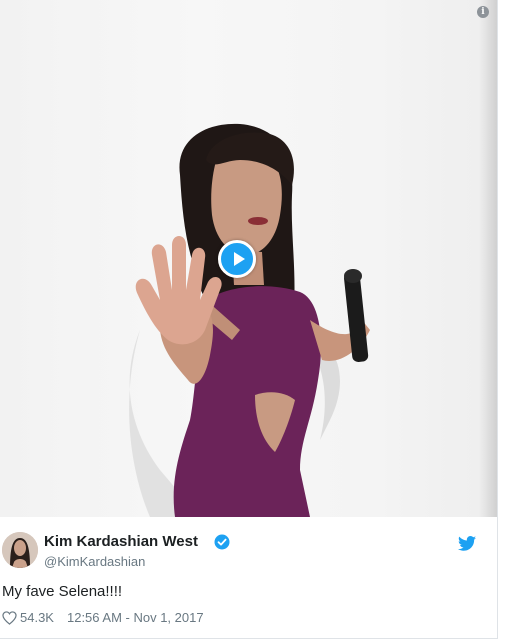  I want to click on display-name: Kim Kardashian West, so click(121, 541).